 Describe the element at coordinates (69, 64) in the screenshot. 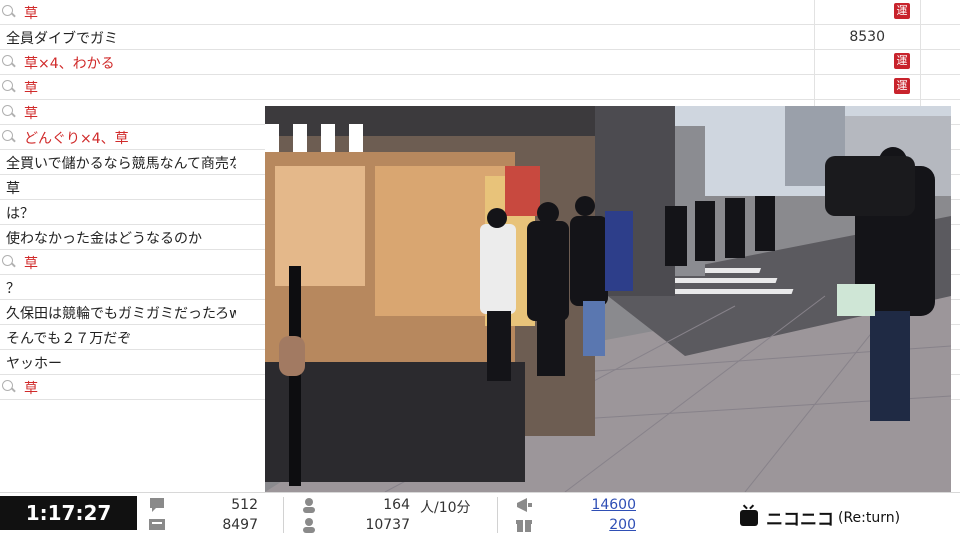

I see `comment-text: 草×4、わかる` at that location.